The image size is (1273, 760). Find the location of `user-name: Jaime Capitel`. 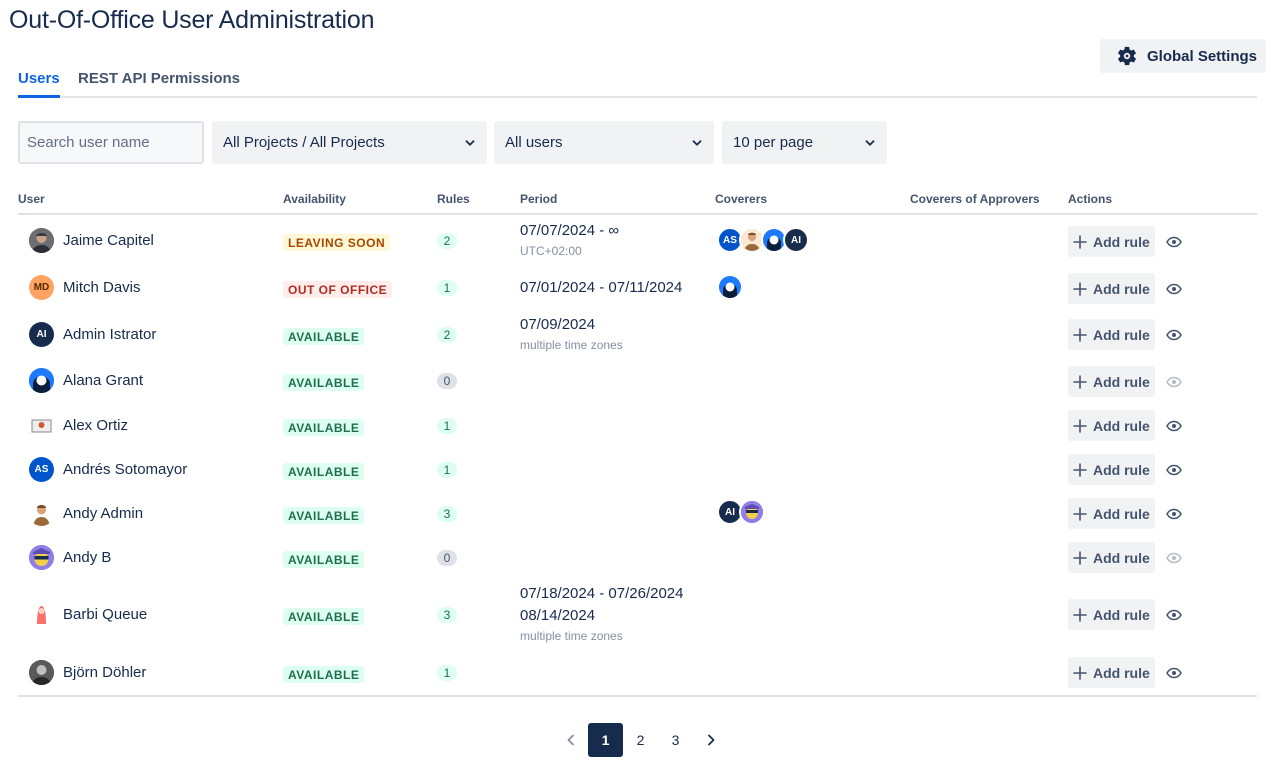

user-name: Jaime Capitel is located at coordinates (108, 240).